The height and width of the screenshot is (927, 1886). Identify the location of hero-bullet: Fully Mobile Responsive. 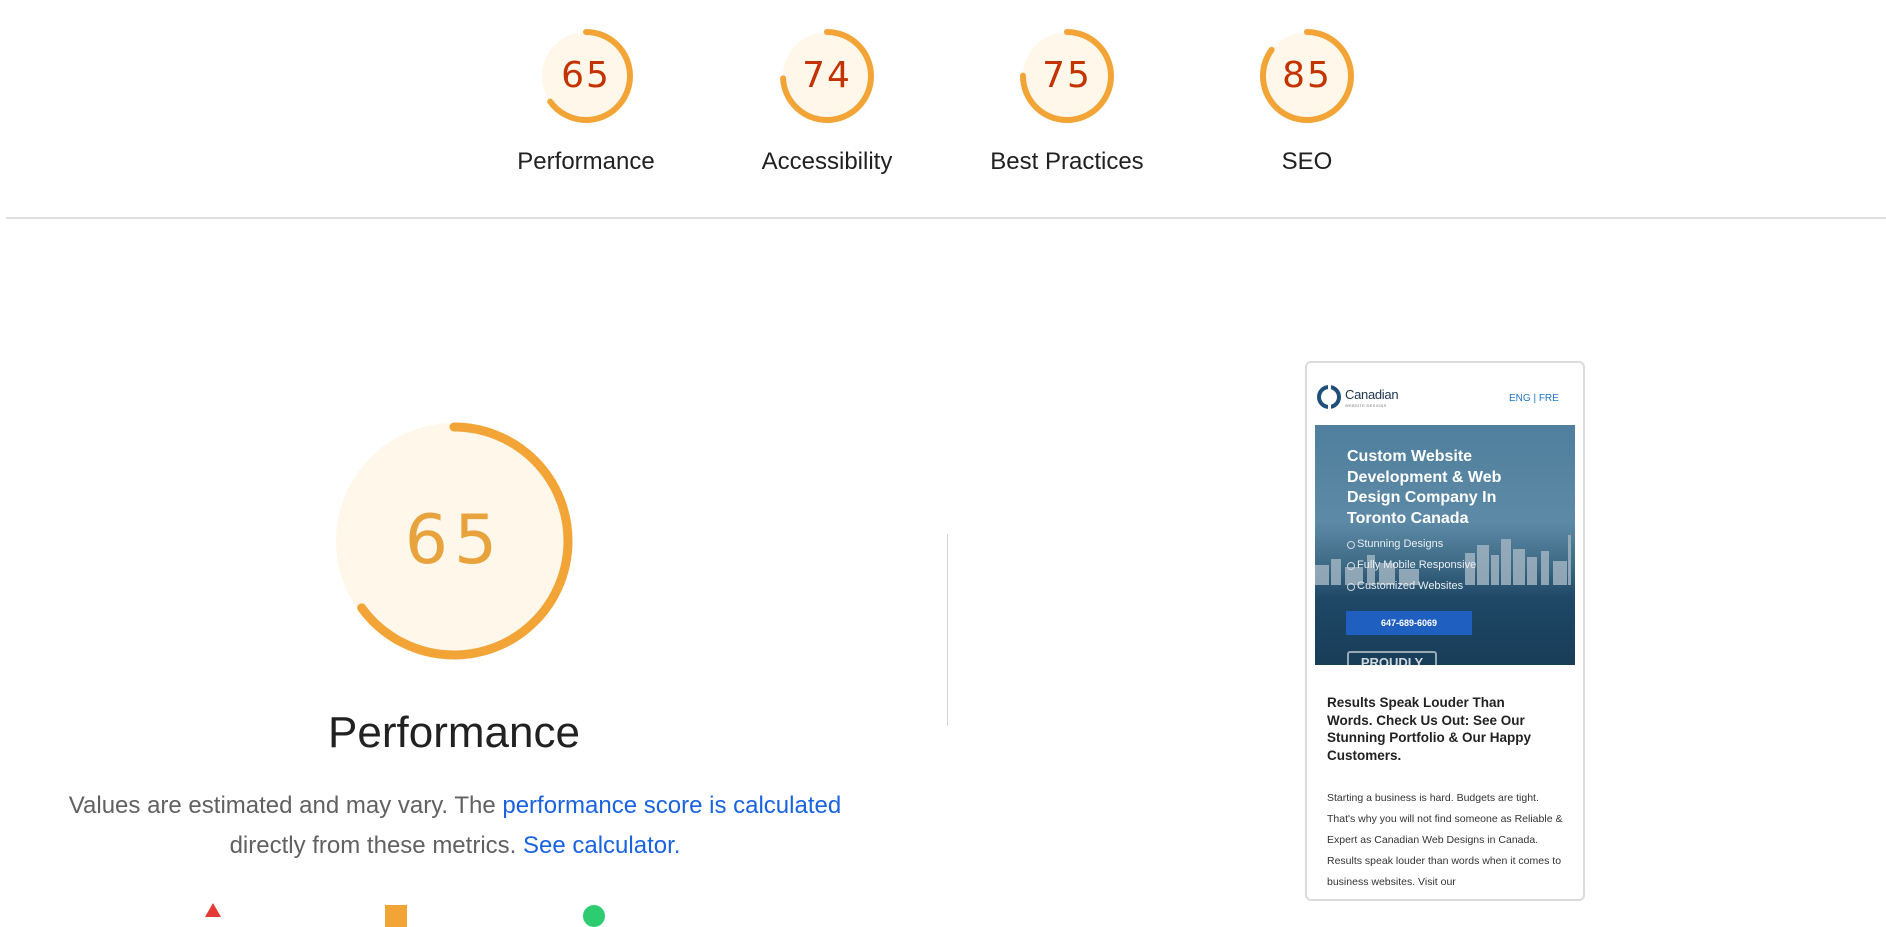
(1412, 565).